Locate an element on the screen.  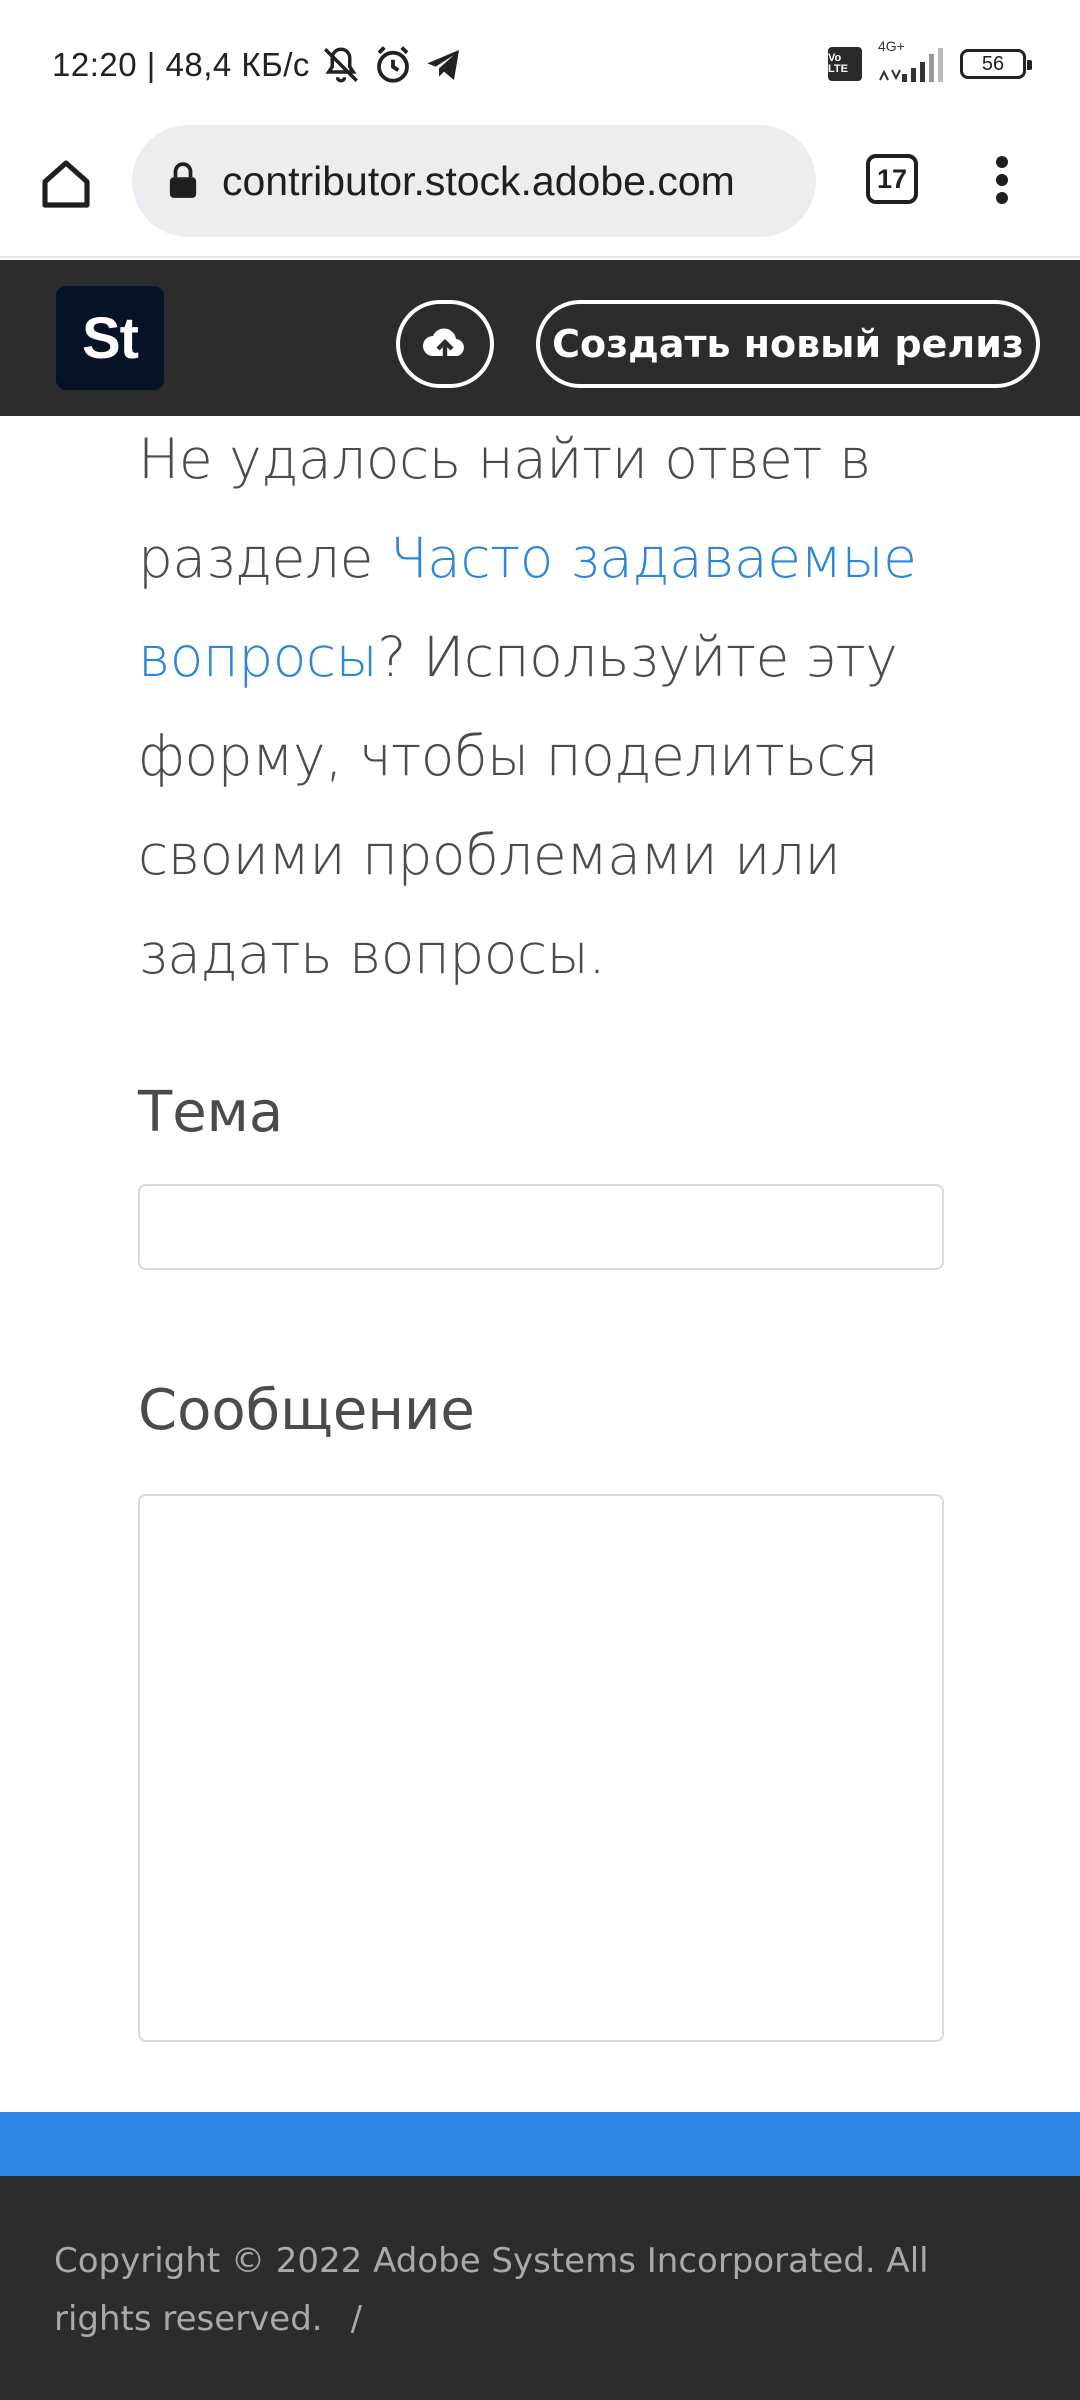
adobe-stock-logo: St is located at coordinates (110, 338).